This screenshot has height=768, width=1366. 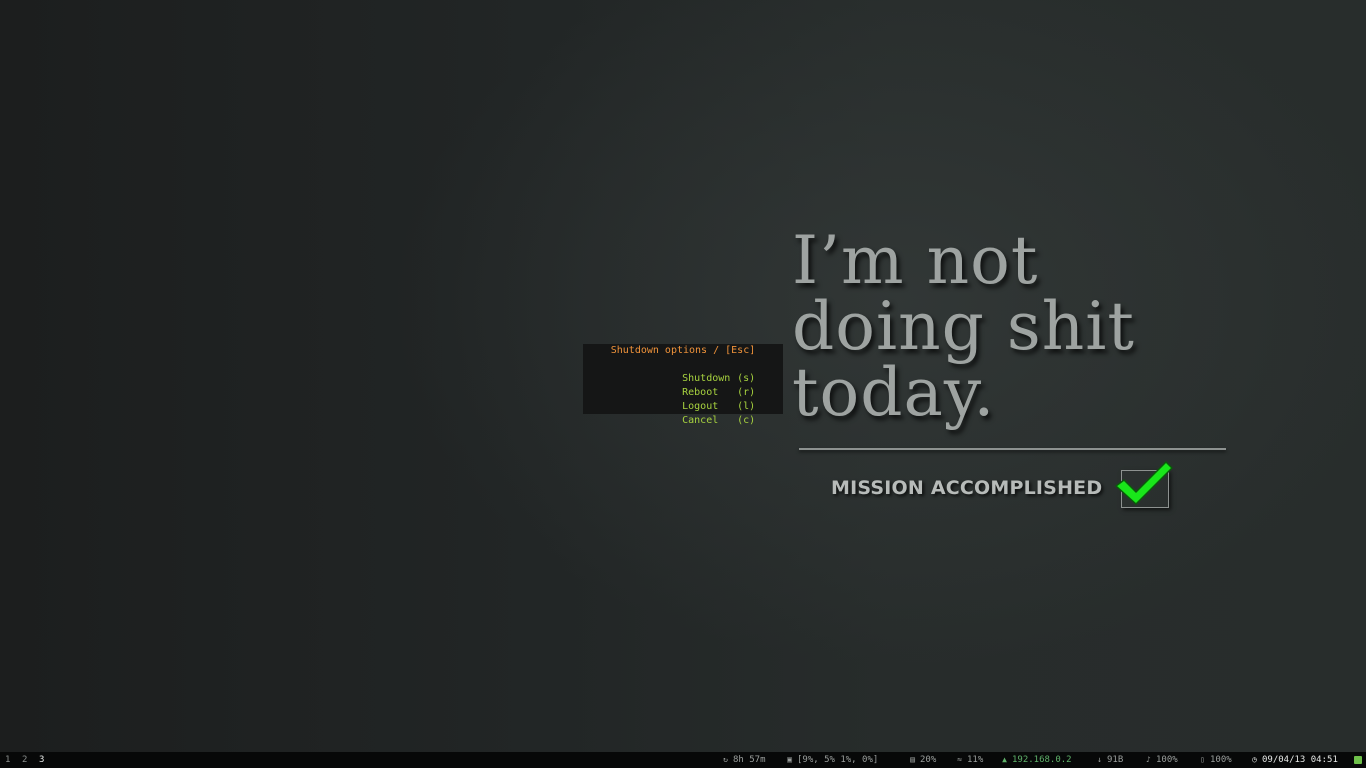 I want to click on option-key: (s), so click(x=746, y=378).